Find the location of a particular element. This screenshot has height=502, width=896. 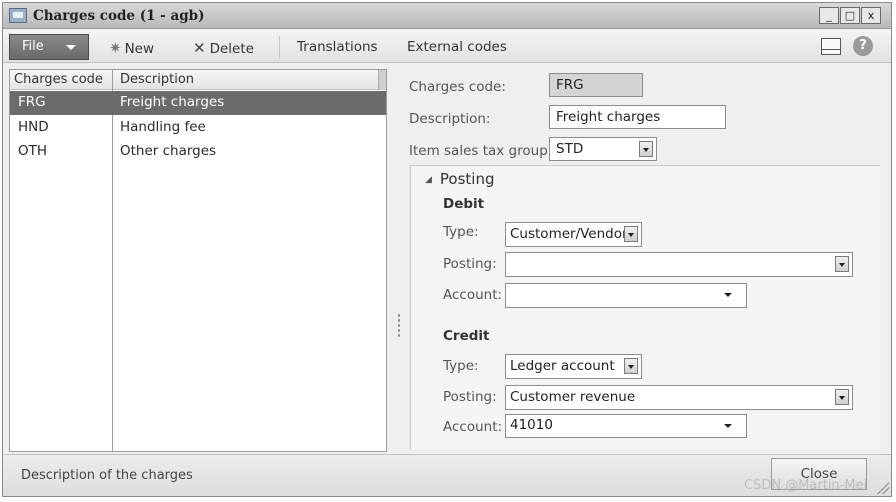

credit-posting-value: Customer revenue is located at coordinates (573, 397).